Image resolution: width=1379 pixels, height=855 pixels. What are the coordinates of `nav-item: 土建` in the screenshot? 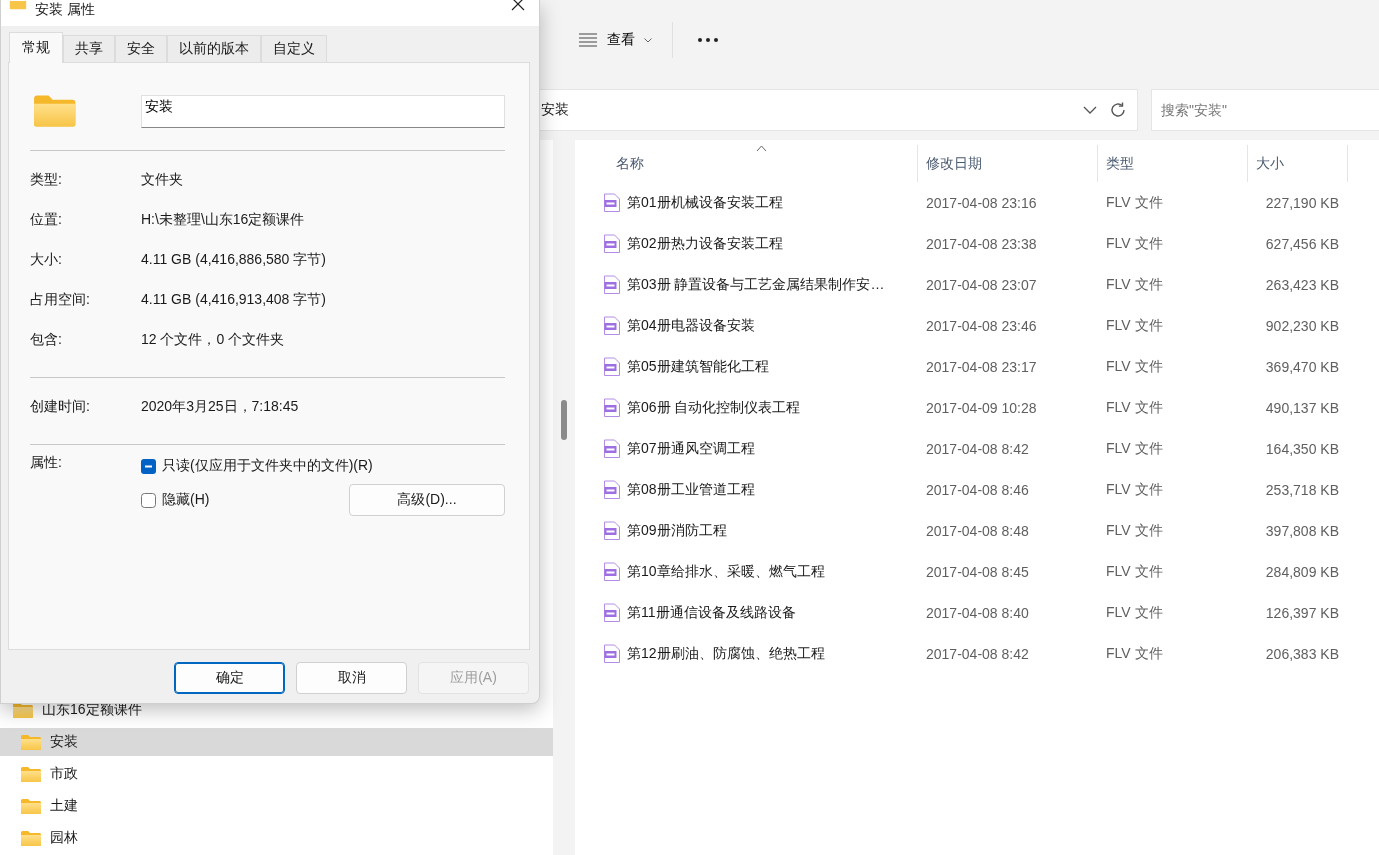 It's located at (276, 806).